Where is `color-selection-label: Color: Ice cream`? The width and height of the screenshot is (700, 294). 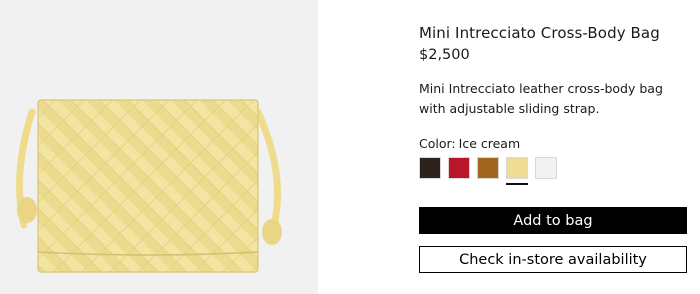 color-selection-label: Color: Ice cream is located at coordinates (469, 143).